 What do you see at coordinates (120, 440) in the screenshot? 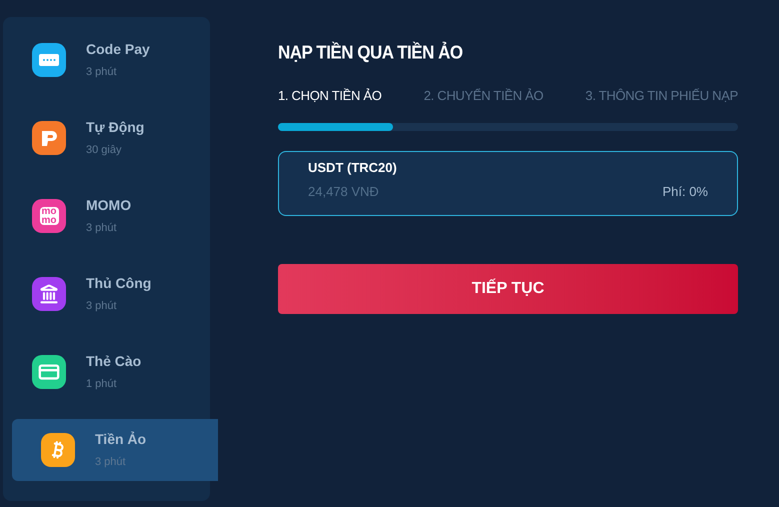
I see `method-name: Tiền Ảo` at bounding box center [120, 440].